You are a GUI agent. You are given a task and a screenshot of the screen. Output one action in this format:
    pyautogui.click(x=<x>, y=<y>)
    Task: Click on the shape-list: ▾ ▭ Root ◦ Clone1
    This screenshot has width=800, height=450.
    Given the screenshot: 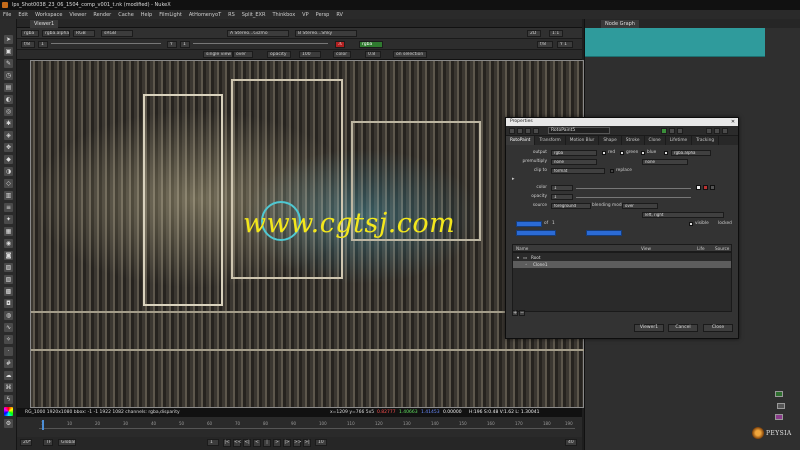 What is the action you would take?
    pyautogui.click(x=622, y=282)
    